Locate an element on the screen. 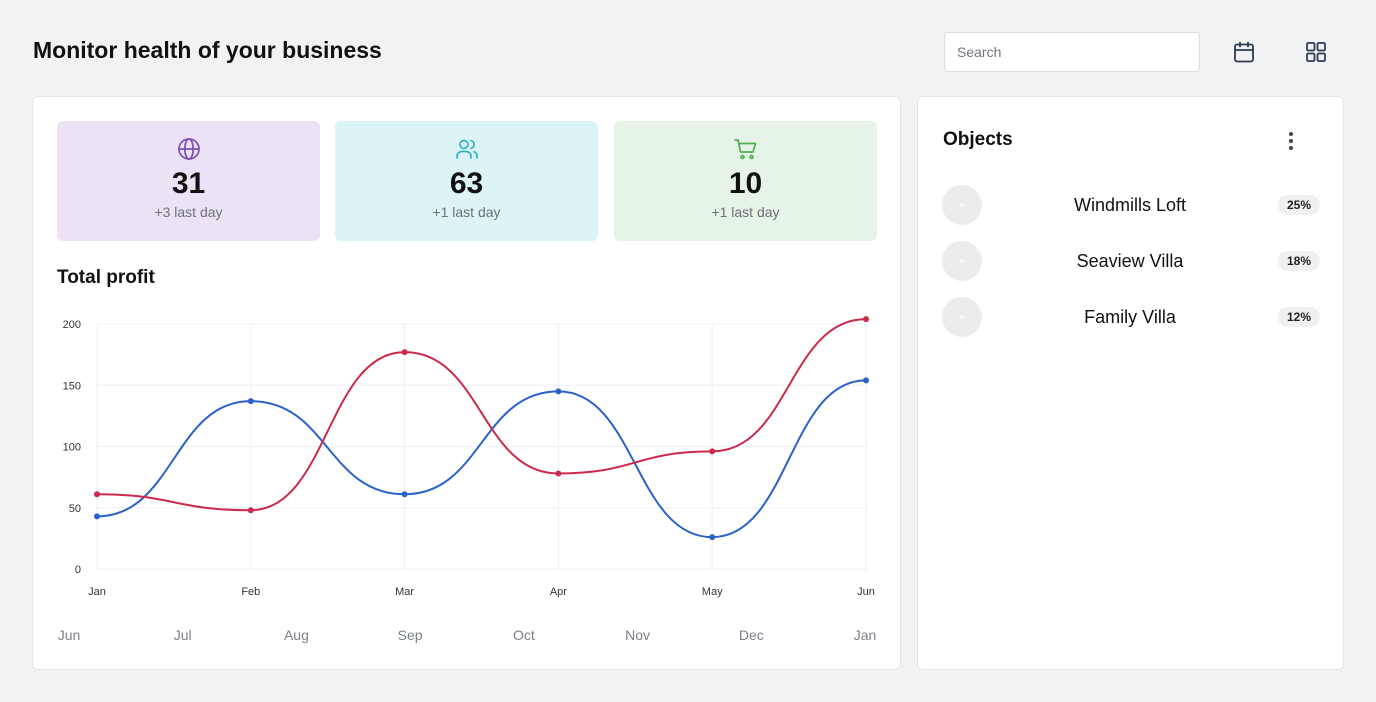 The width and height of the screenshot is (1376, 702). x-tick-label: Apr is located at coordinates (558, 592).